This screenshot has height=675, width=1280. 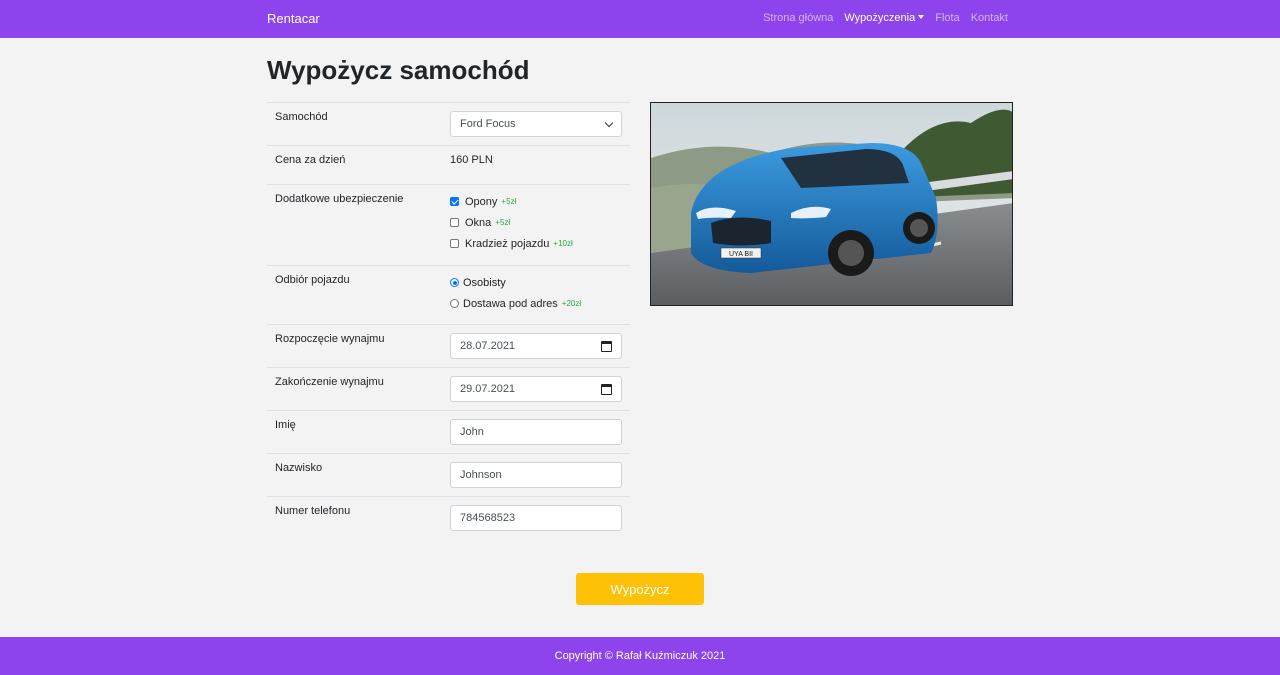 I want to click on price-value: 160 PLN, so click(x=536, y=165).